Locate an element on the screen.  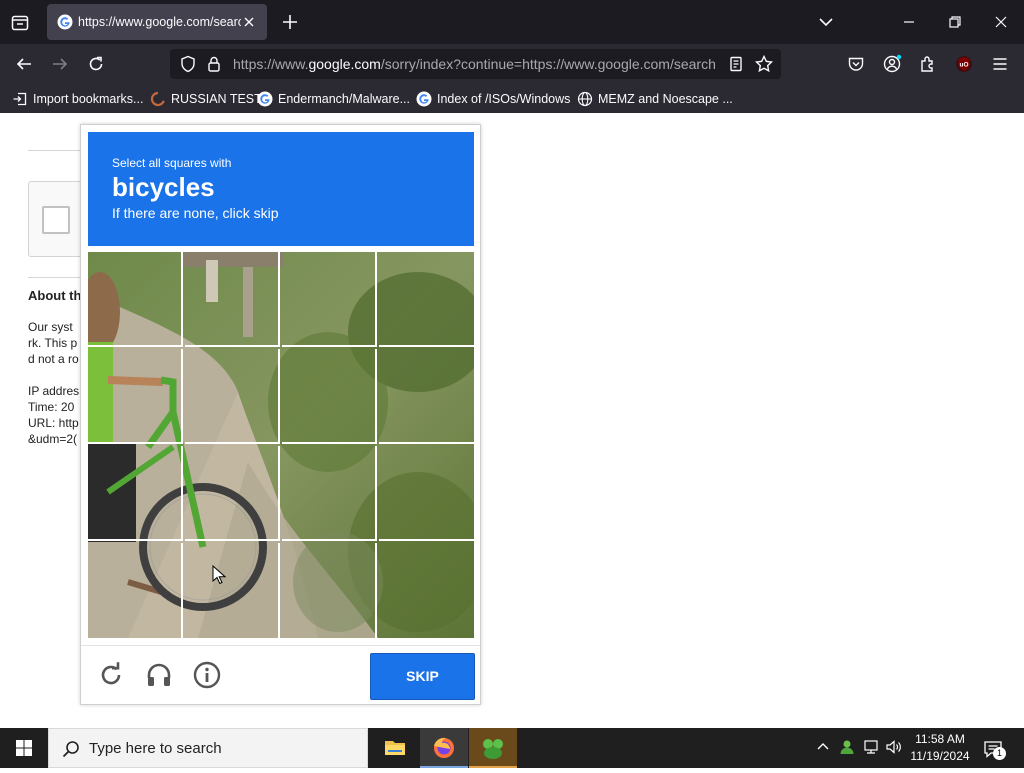
time-line: Time: 20 is located at coordinates (51, 407).